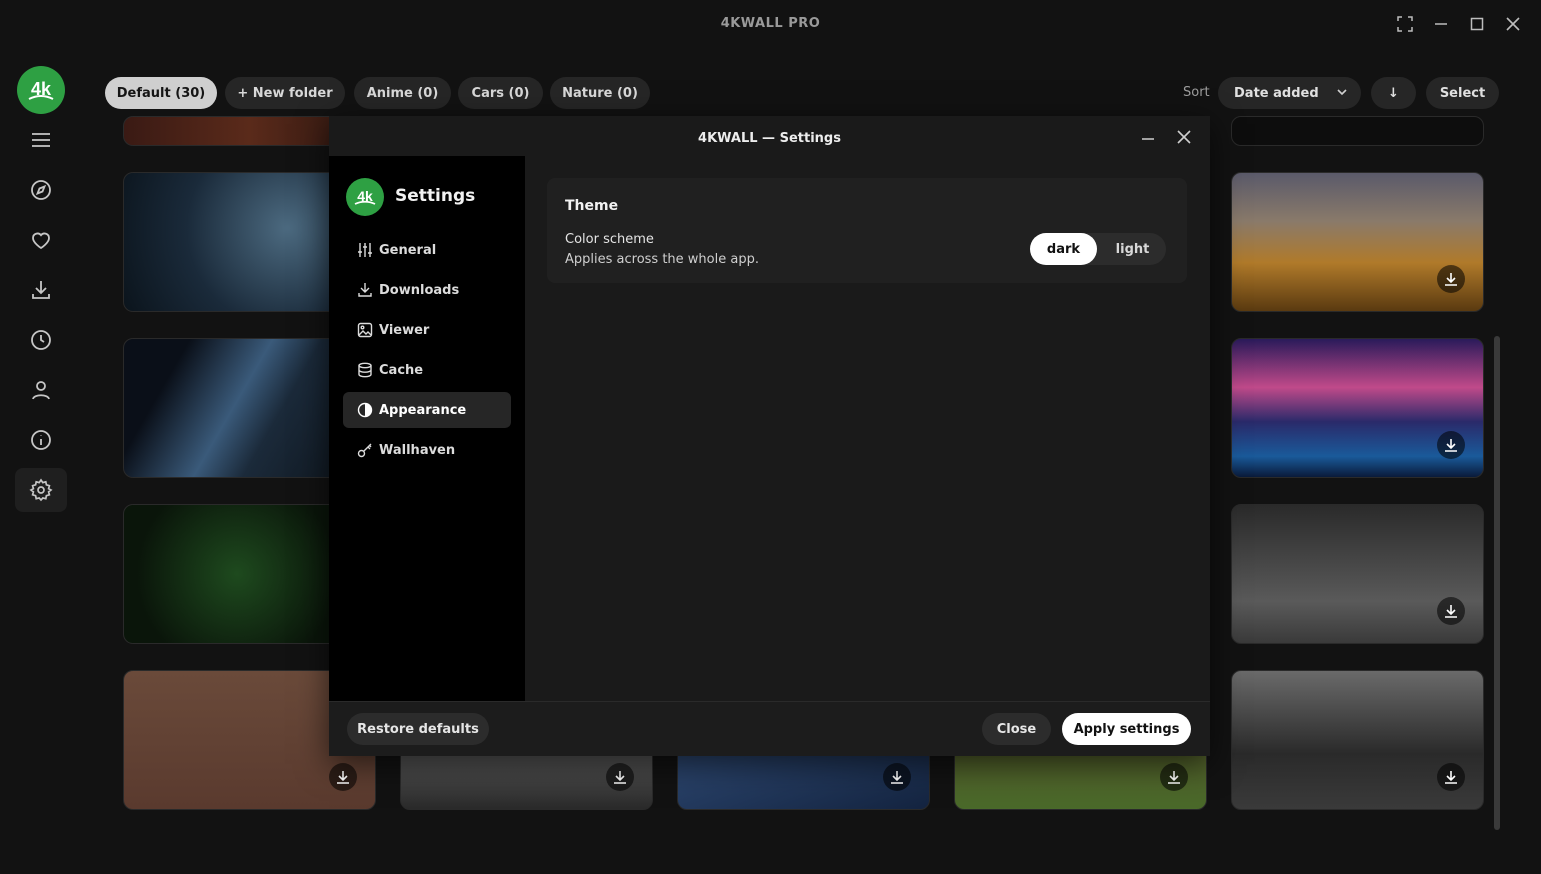 This screenshot has width=1541, height=874. Describe the element at coordinates (1016, 729) in the screenshot. I see `close-button: Close` at that location.